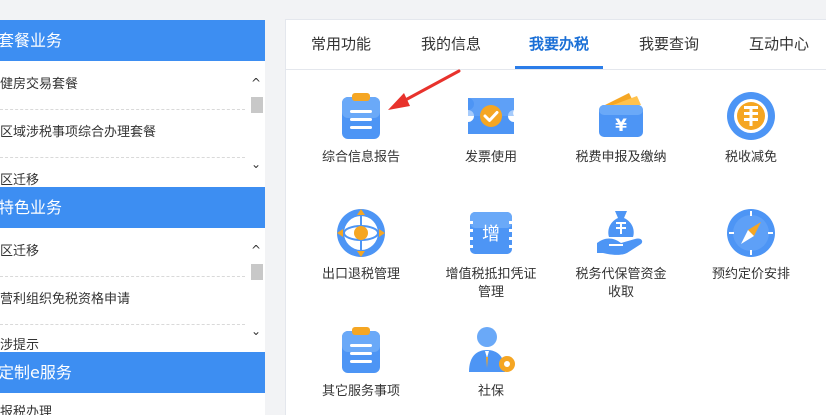  Describe the element at coordinates (621, 274) in the screenshot. I see `service-label-line: 税务代保管资金` at that location.